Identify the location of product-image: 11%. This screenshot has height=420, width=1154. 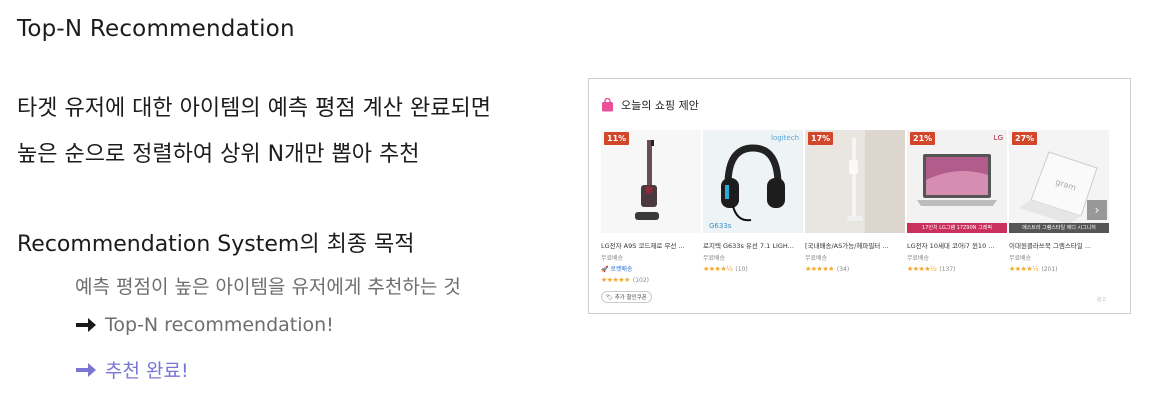
(651, 181).